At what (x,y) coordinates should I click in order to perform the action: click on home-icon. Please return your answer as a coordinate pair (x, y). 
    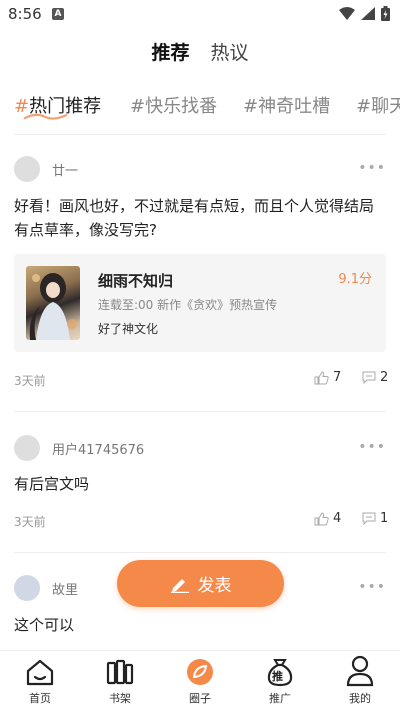
    Looking at the image, I should click on (40, 672).